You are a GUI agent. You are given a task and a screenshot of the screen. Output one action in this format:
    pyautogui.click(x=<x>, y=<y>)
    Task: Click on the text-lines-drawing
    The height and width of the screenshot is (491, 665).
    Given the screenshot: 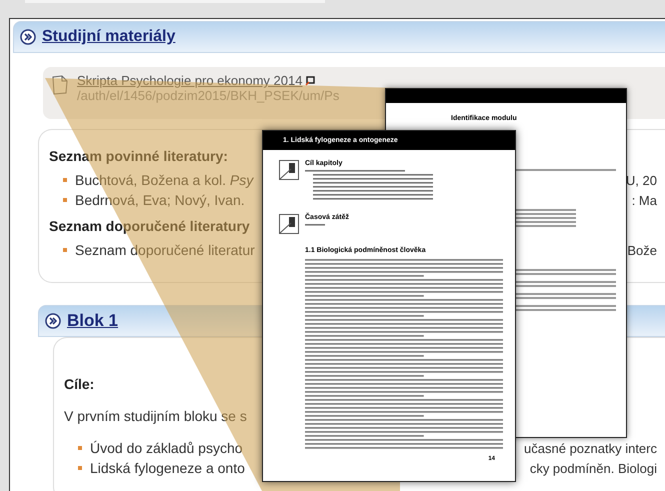 What is the action you would take?
    pyautogui.click(x=315, y=224)
    